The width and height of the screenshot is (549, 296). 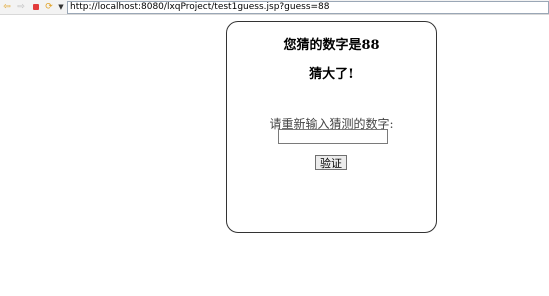 What do you see at coordinates (333, 136) in the screenshot?
I see `guess-input` at bounding box center [333, 136].